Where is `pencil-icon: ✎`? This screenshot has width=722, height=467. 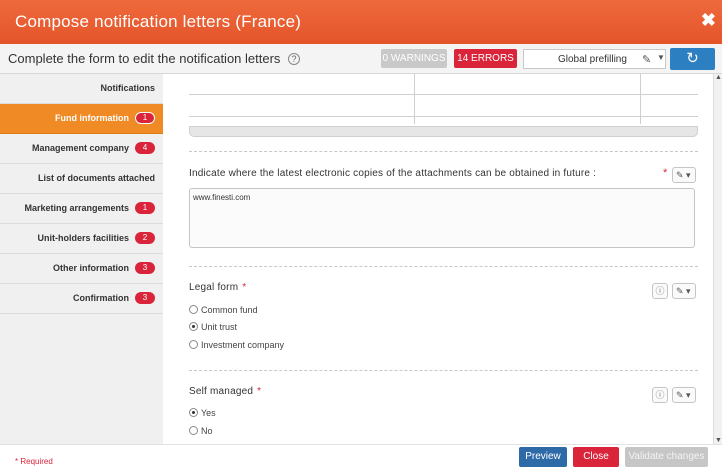 pencil-icon: ✎ is located at coordinates (647, 60).